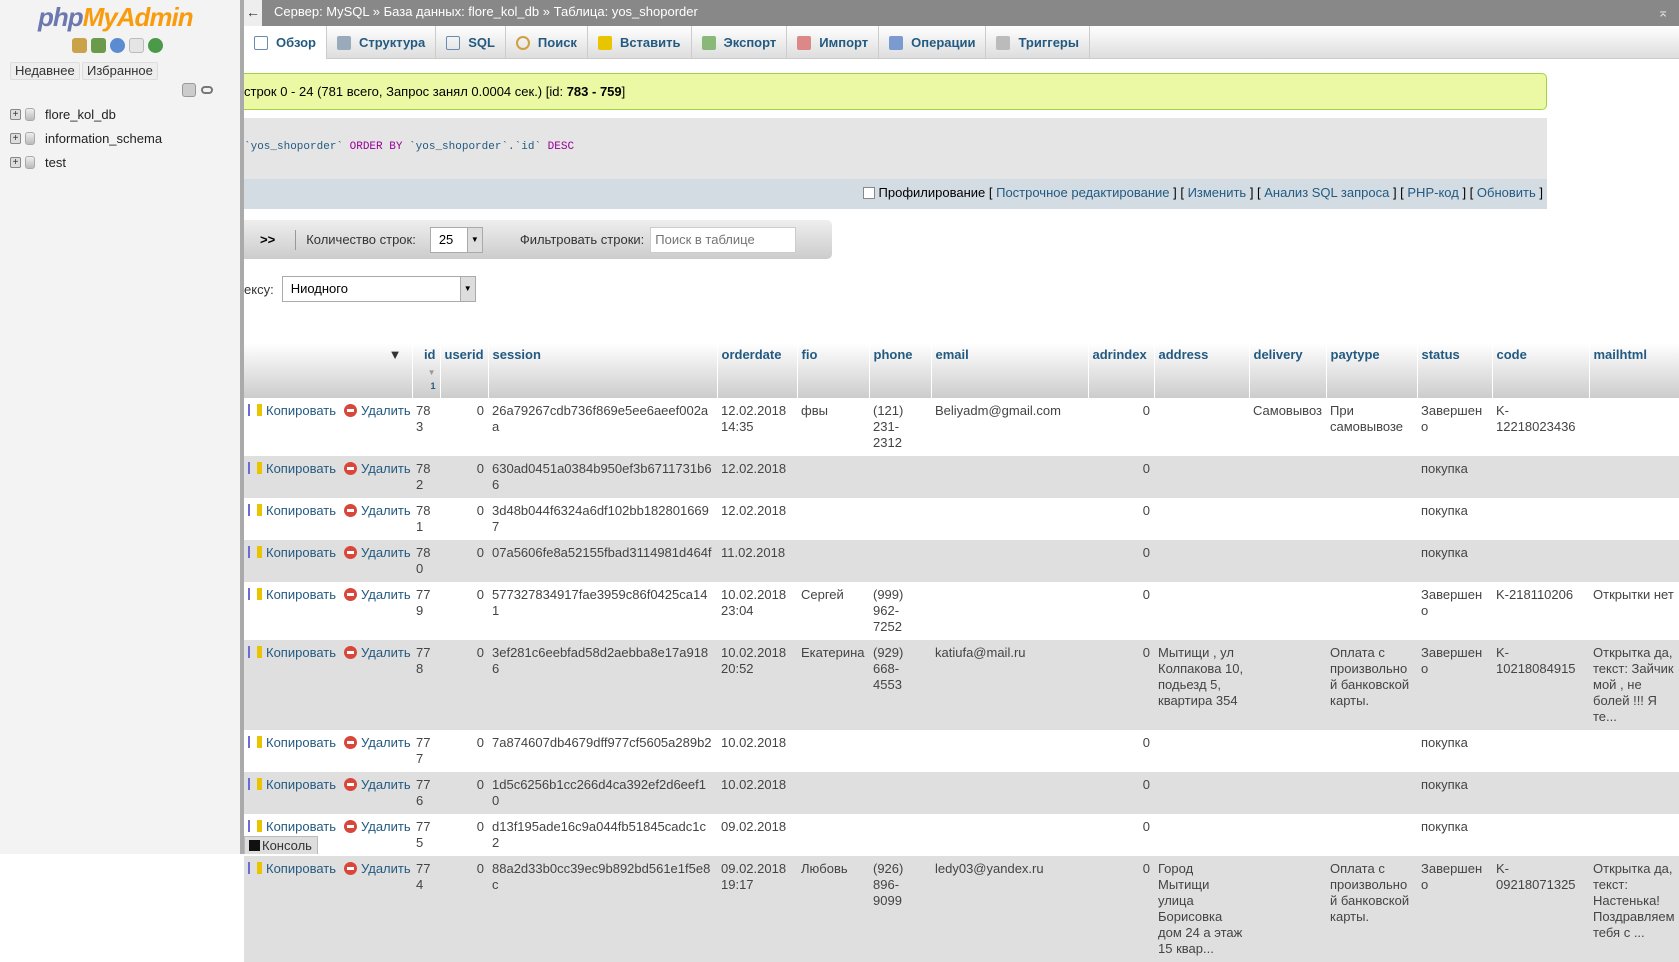 The width and height of the screenshot is (1679, 962). Describe the element at coordinates (98, 45) in the screenshot. I see `logout-icon` at that location.